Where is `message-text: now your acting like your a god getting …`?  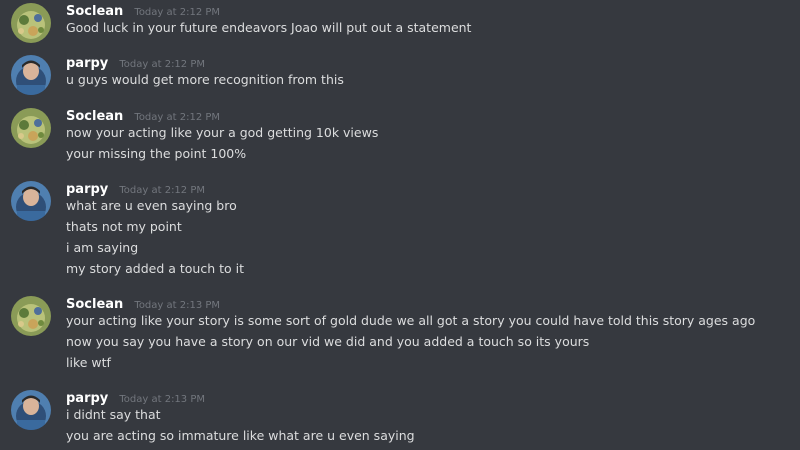
message-text: now your acting like your a god getting … is located at coordinates (222, 132).